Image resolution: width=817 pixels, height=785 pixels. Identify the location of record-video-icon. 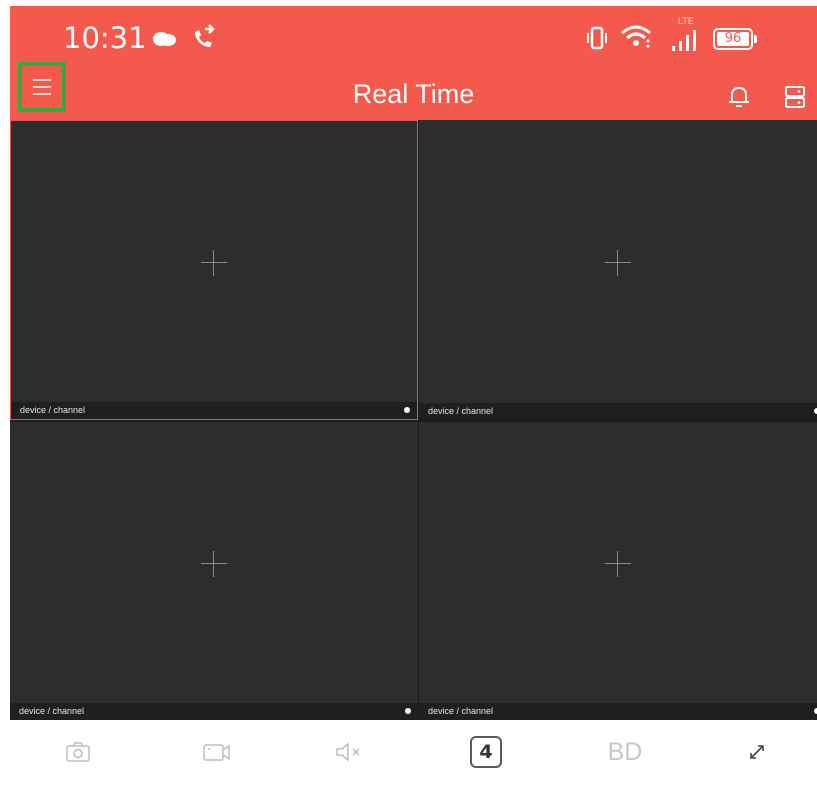
(216, 752).